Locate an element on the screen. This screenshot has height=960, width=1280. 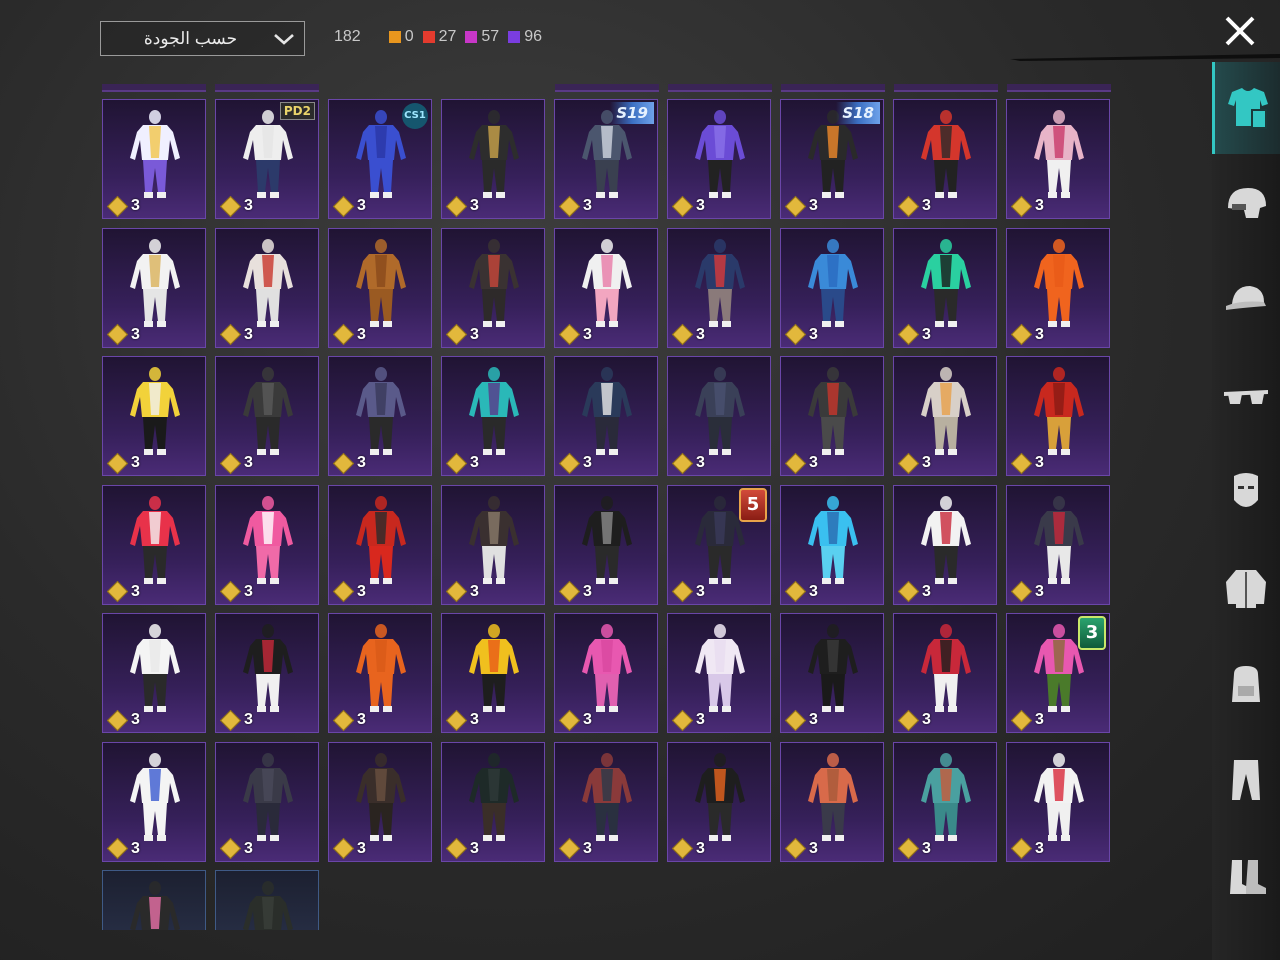
cap-icon is located at coordinates (1246, 298).